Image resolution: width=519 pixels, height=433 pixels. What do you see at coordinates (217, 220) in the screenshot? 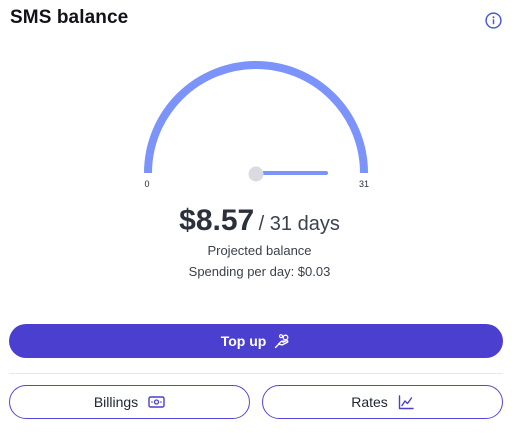
I see `balance-amount: $8.57` at bounding box center [217, 220].